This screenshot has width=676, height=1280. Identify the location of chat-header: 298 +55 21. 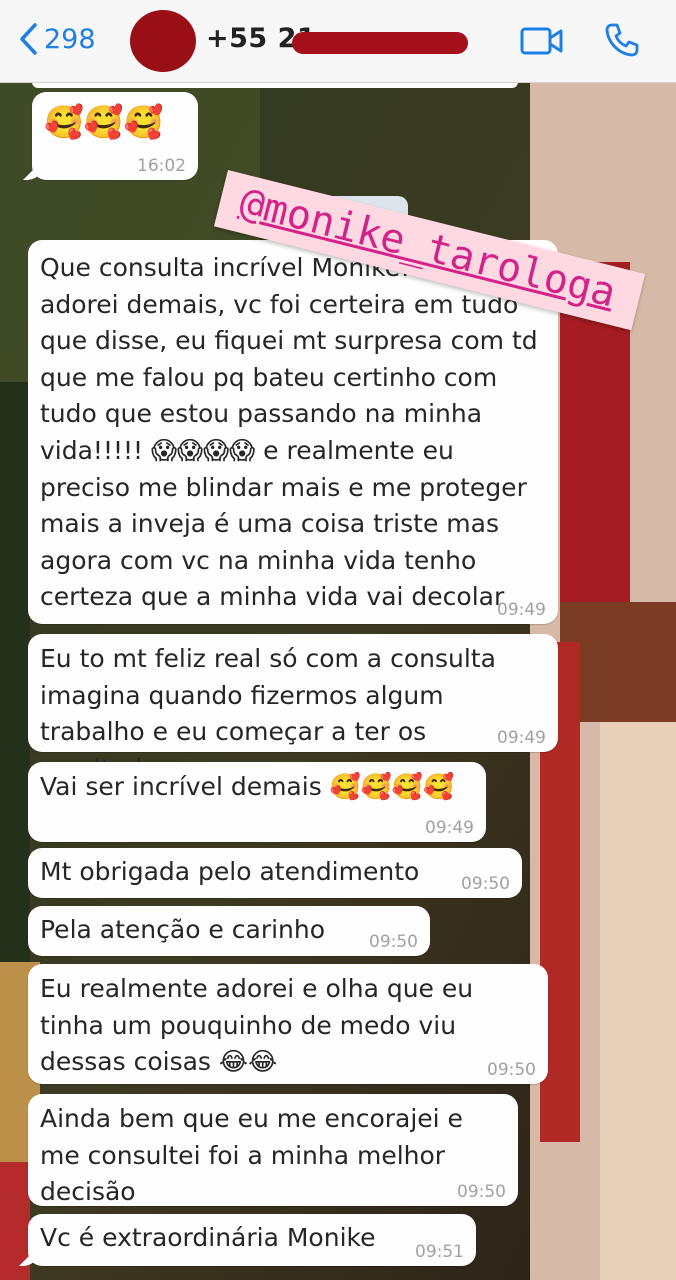
(338, 41).